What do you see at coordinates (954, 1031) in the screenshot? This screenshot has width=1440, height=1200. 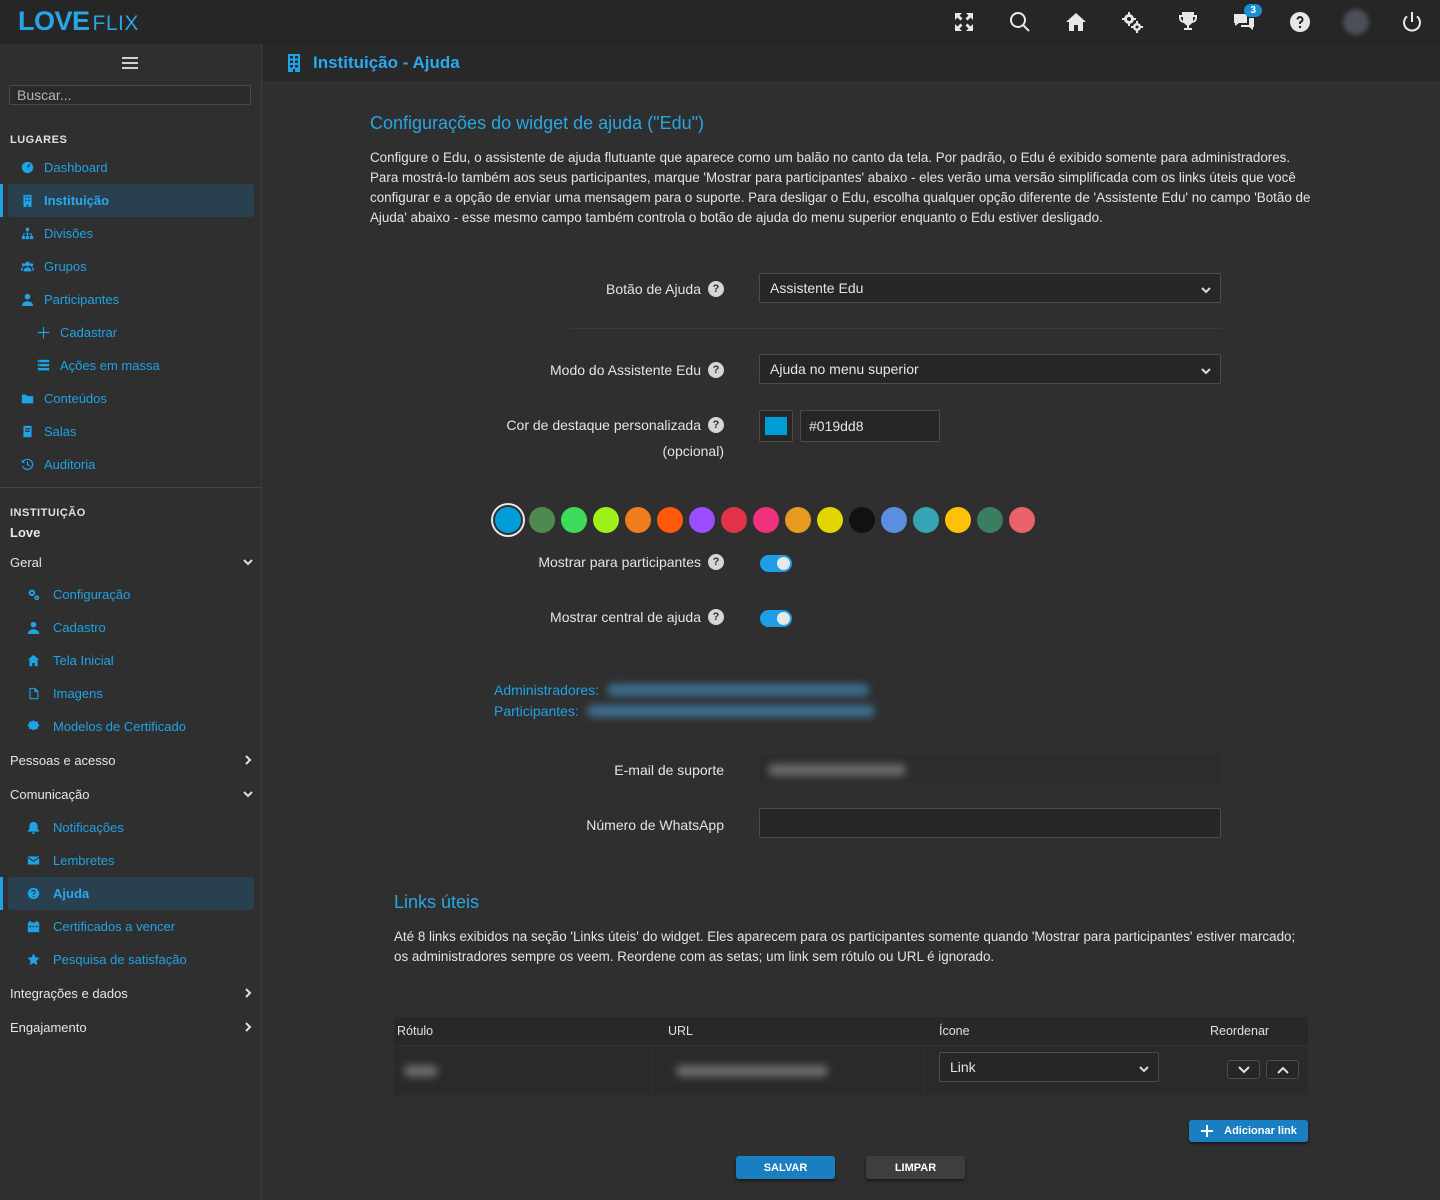 I see `col-header-icon: Ícone` at bounding box center [954, 1031].